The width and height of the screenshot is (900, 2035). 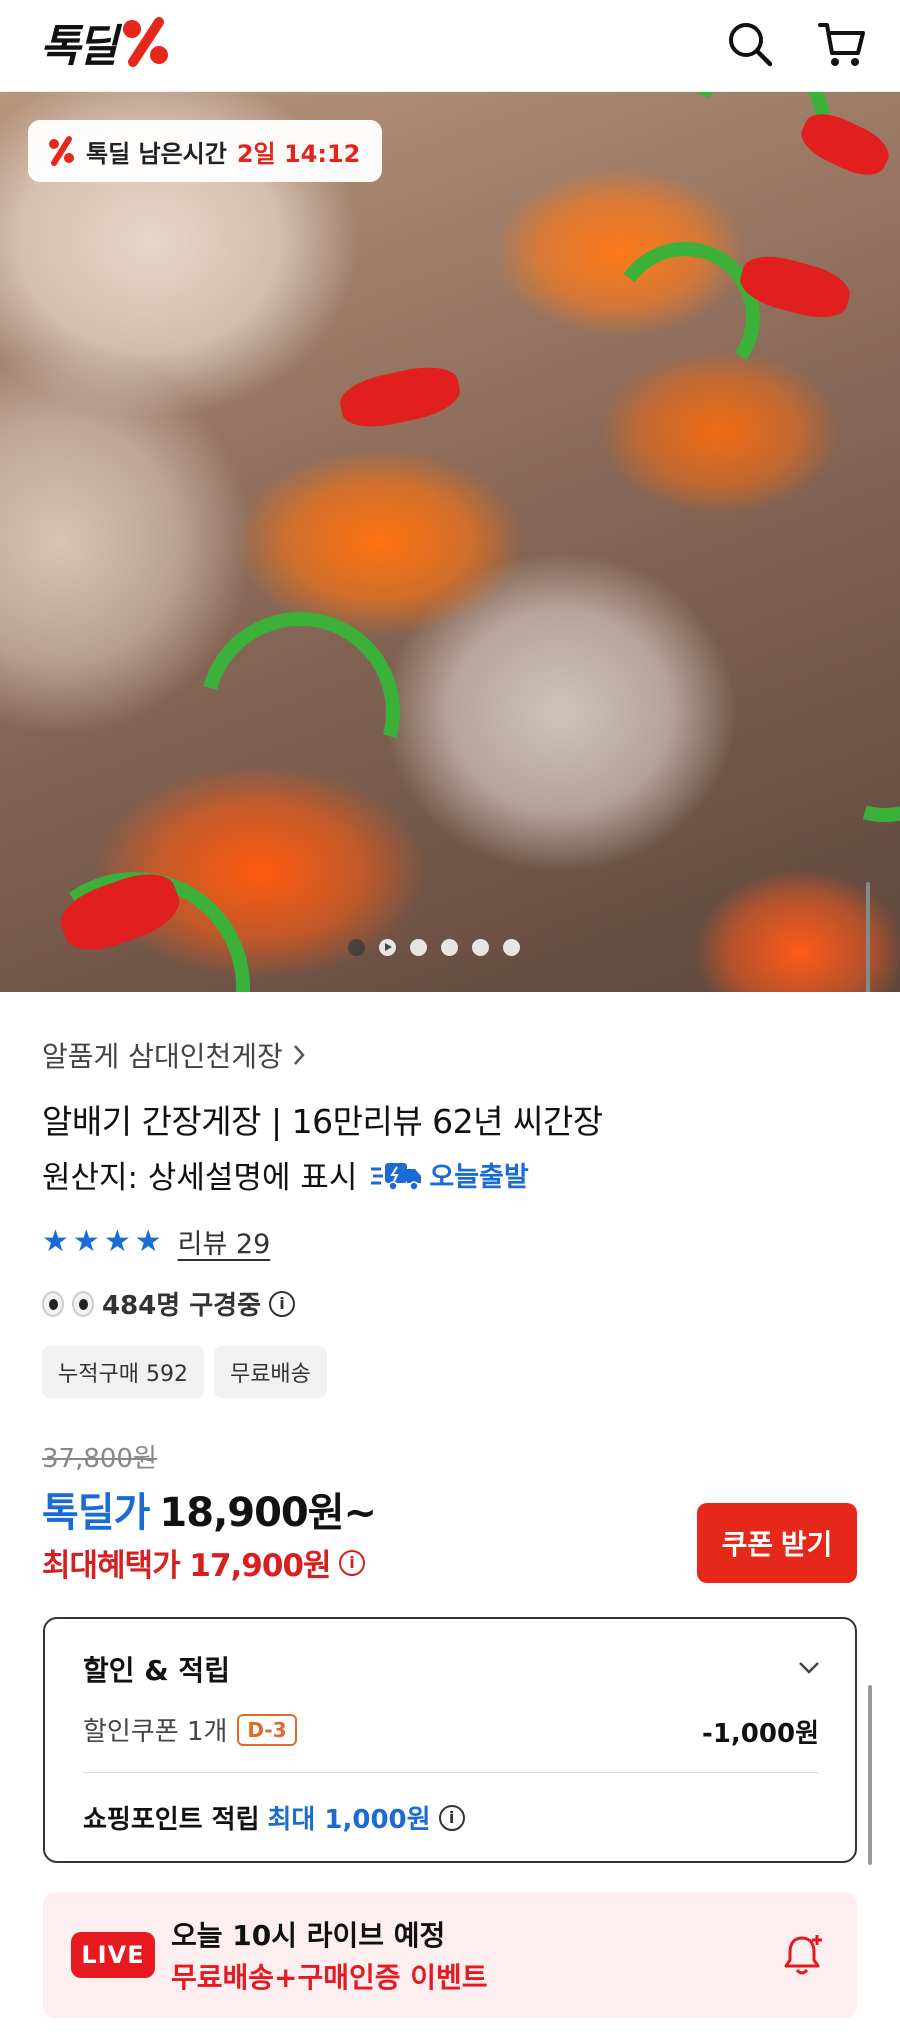 What do you see at coordinates (451, 1772) in the screenshot?
I see `divider` at bounding box center [451, 1772].